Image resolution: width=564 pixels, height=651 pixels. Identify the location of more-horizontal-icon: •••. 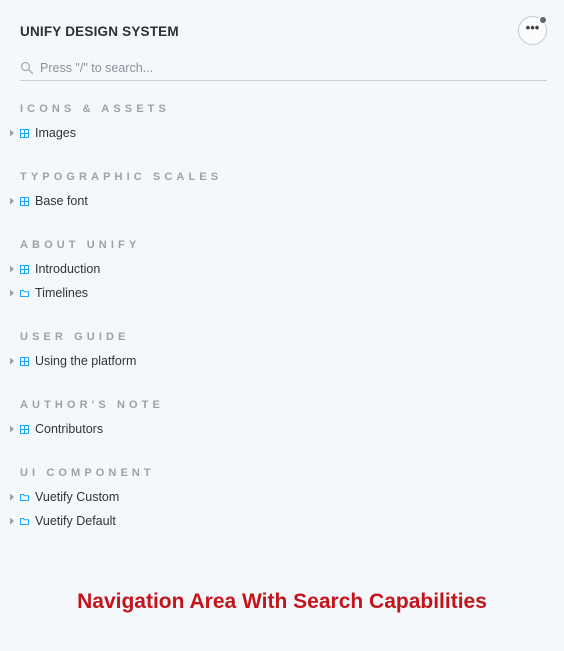
(532, 27).